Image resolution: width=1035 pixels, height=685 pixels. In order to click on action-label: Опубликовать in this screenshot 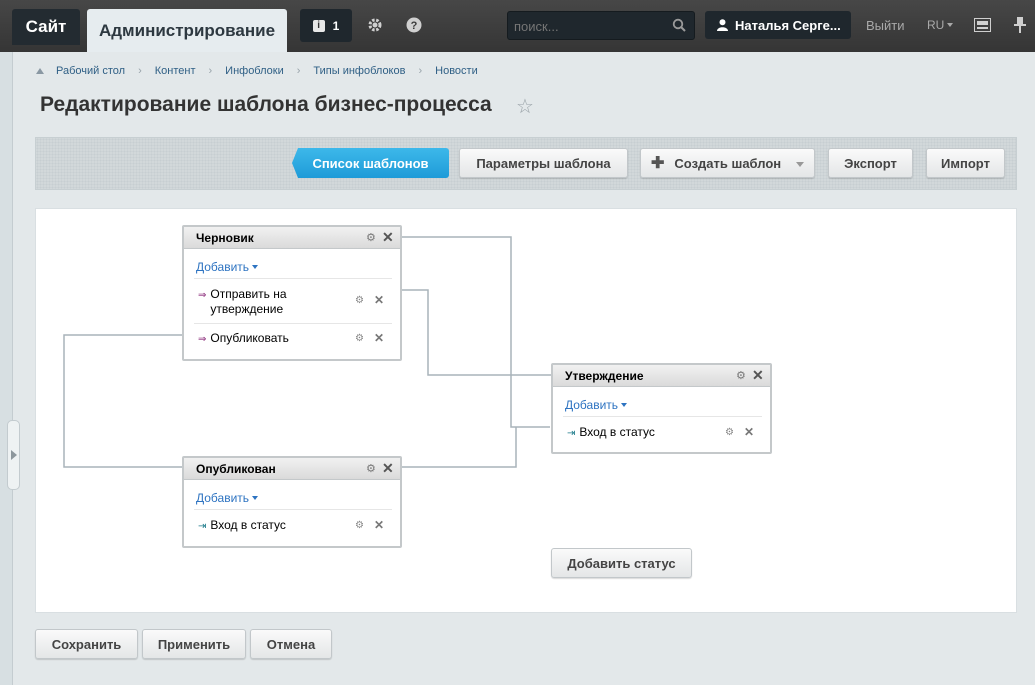, I will do `click(249, 338)`.